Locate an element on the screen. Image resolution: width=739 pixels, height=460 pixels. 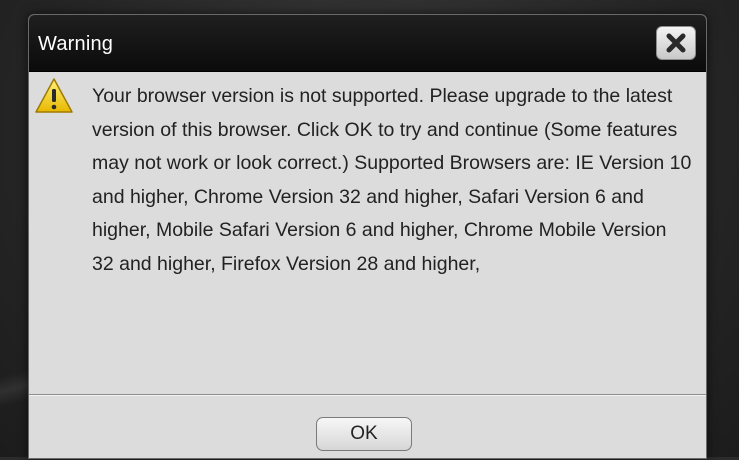
dialog-titlebar: Warning is located at coordinates (367, 43).